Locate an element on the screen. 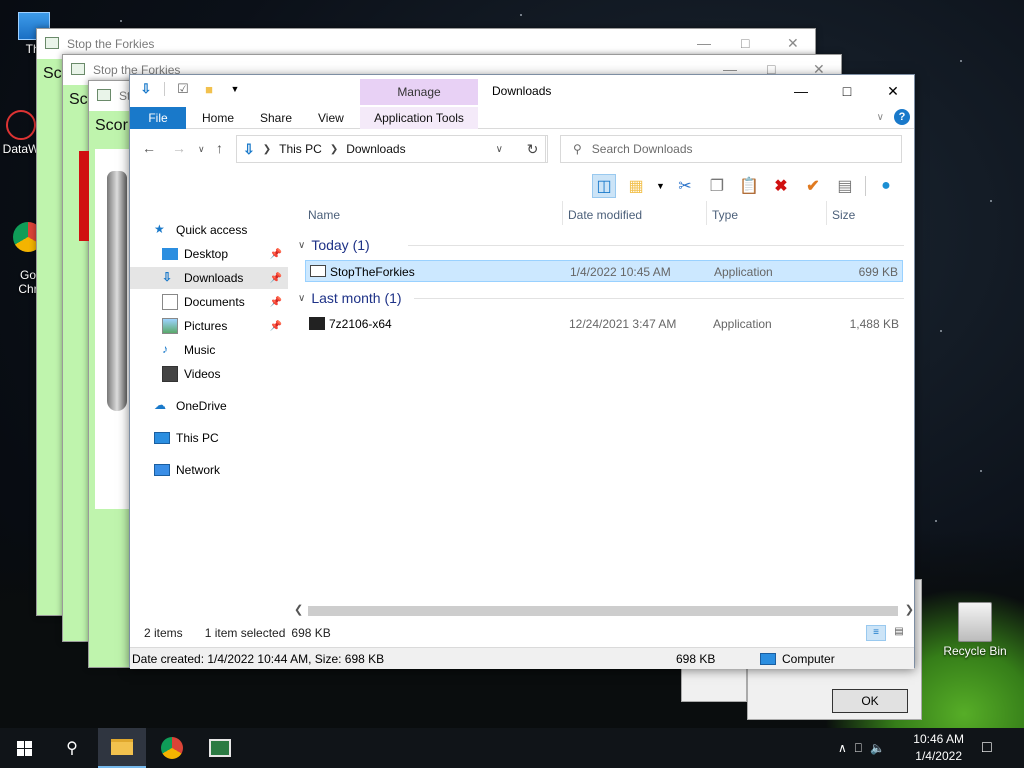 The width and height of the screenshot is (1024, 768). group-header-last-month: ∨ Last month (1) is located at coordinates (601, 298).